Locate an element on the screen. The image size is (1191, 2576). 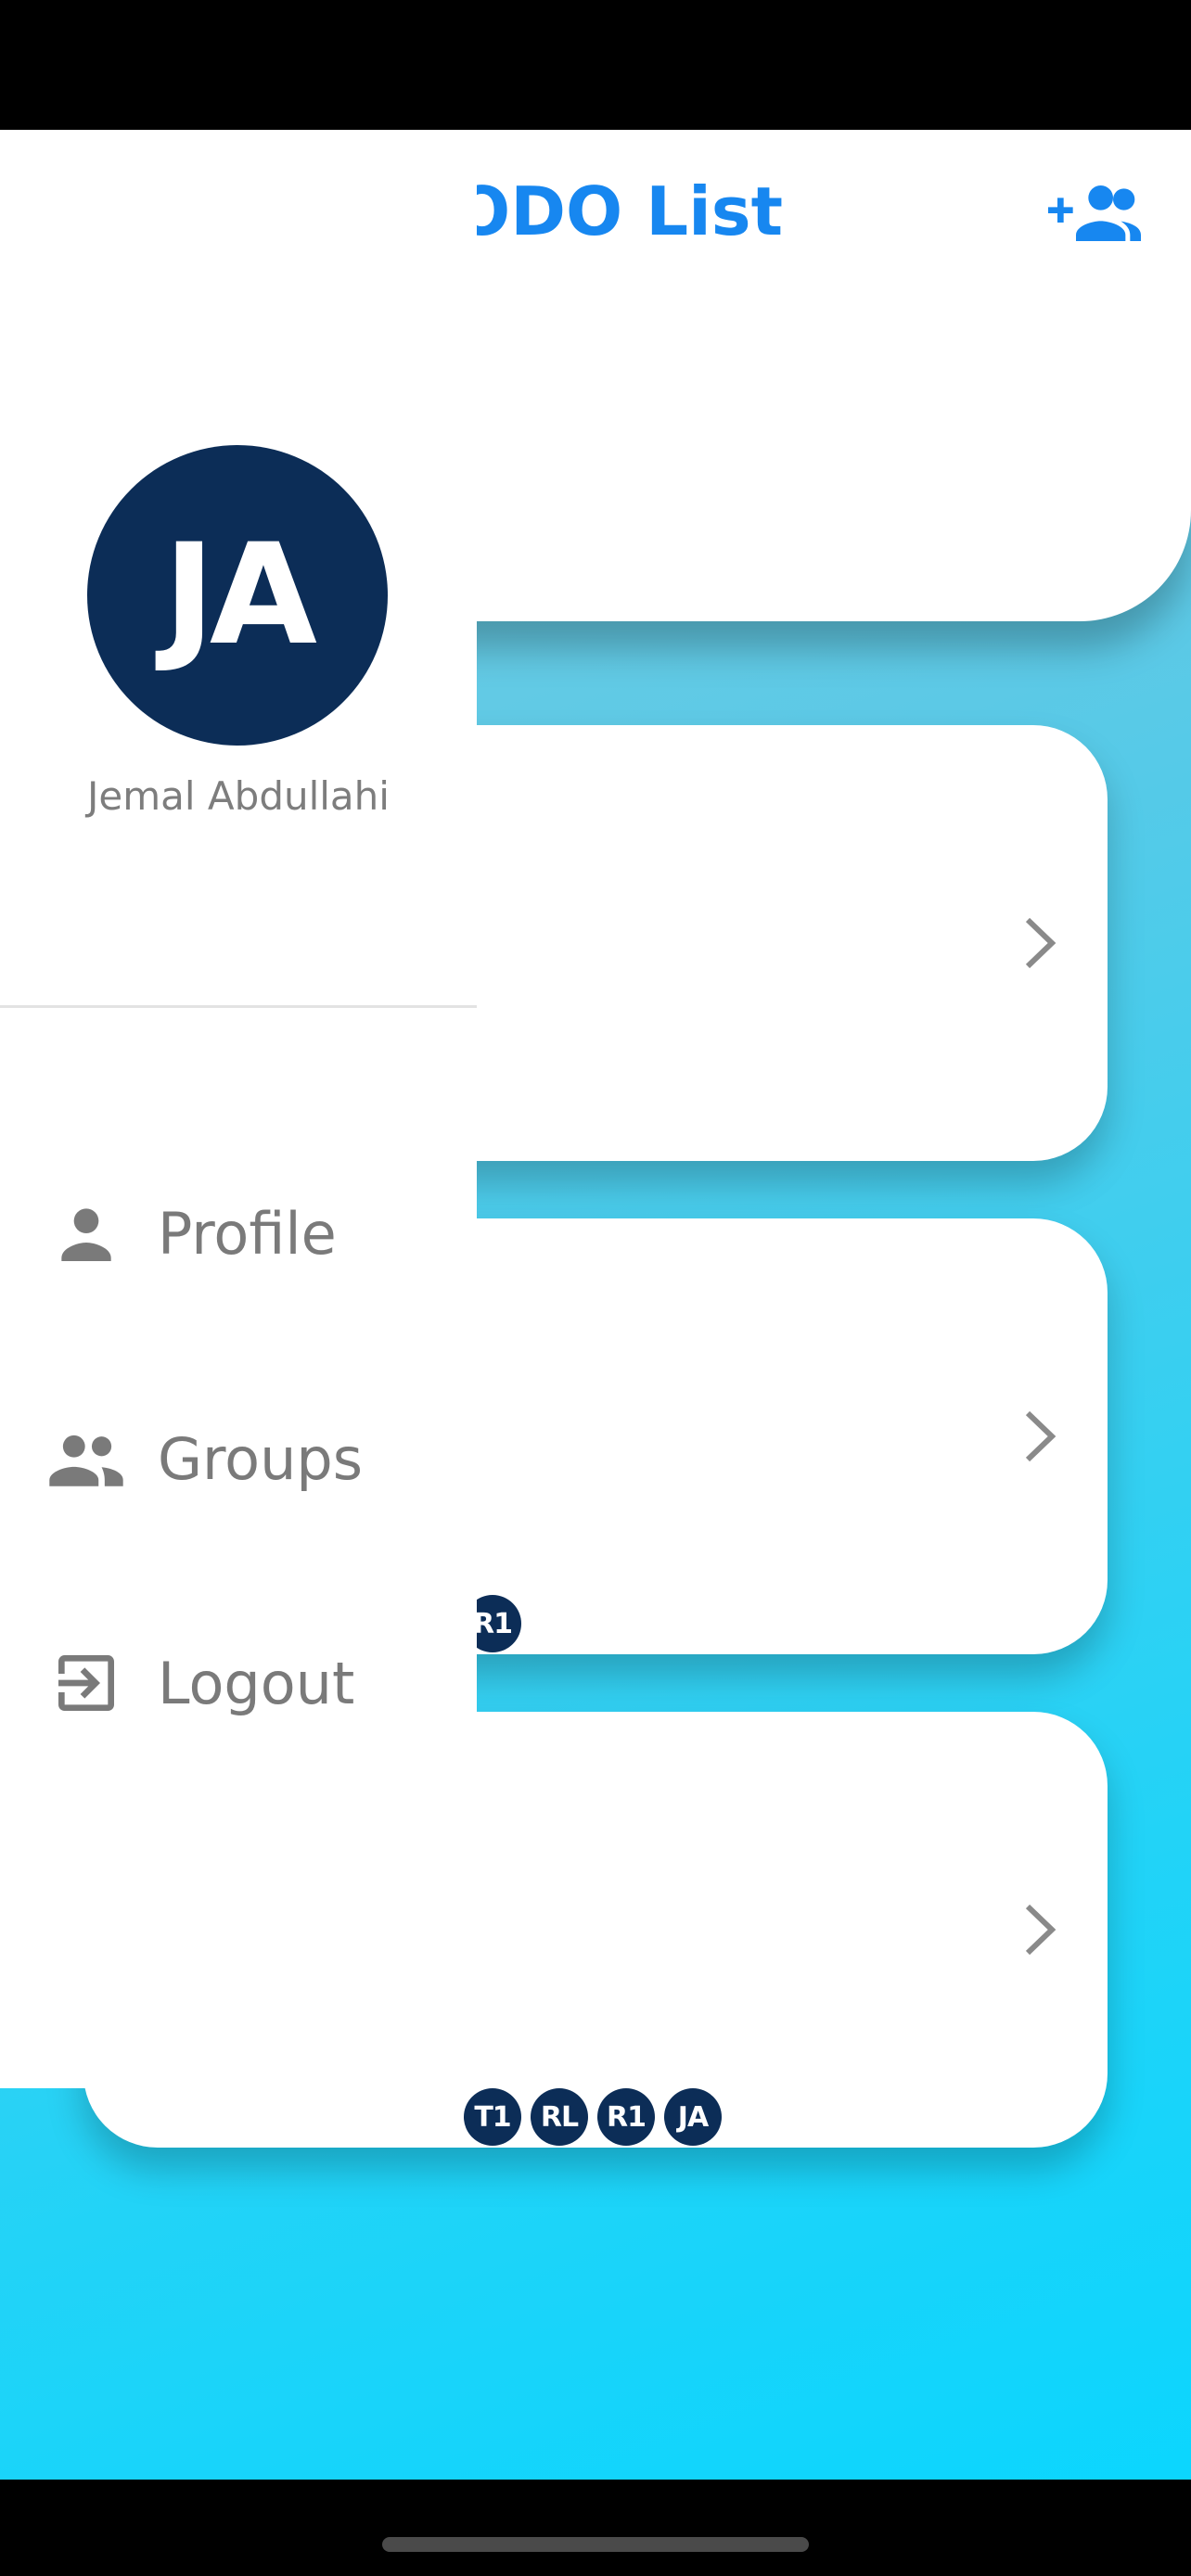
menu-item-groups: Groups is located at coordinates (238, 1458).